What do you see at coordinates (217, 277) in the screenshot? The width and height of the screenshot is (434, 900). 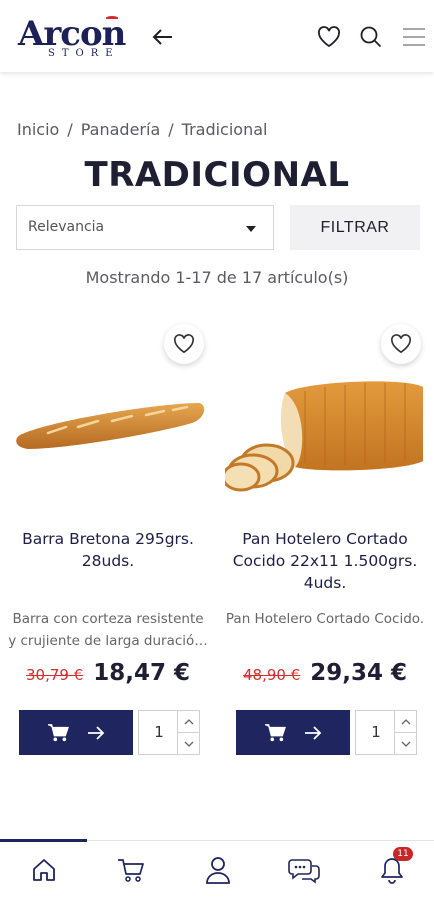 I see `result-count: Mostrando 1-17 de 17 artículo(s)` at bounding box center [217, 277].